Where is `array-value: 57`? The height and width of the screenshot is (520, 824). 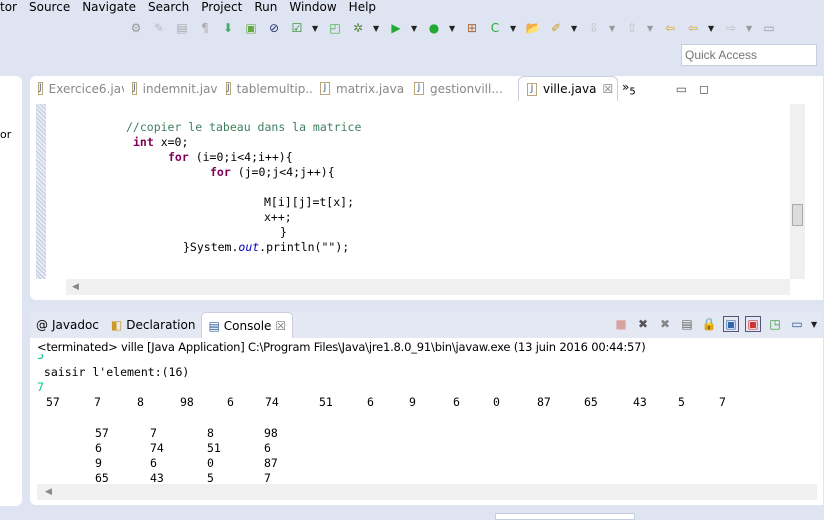
array-value: 57 is located at coordinates (53, 402).